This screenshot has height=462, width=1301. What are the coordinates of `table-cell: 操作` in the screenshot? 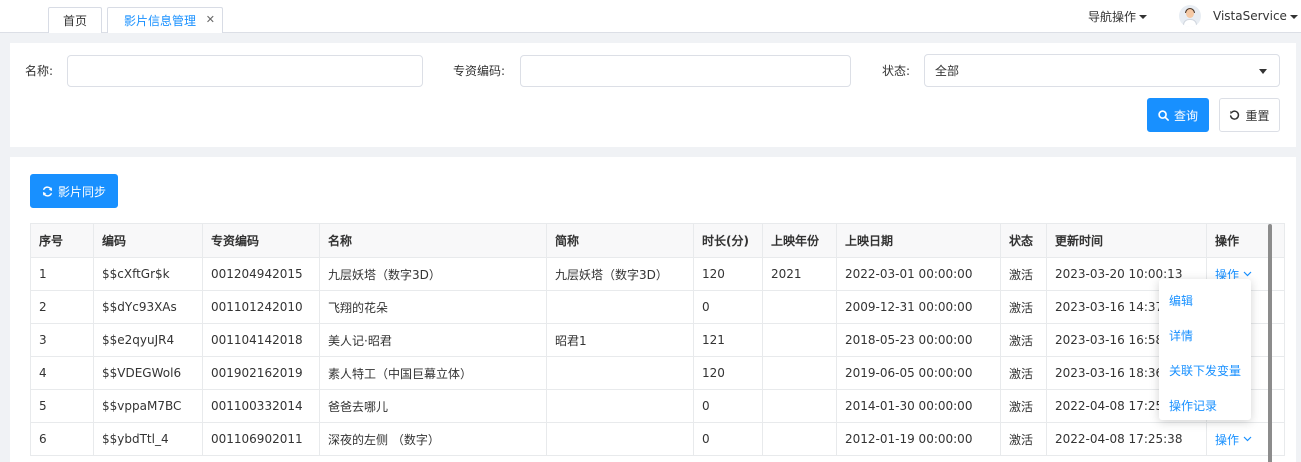 It's located at (1245, 439).